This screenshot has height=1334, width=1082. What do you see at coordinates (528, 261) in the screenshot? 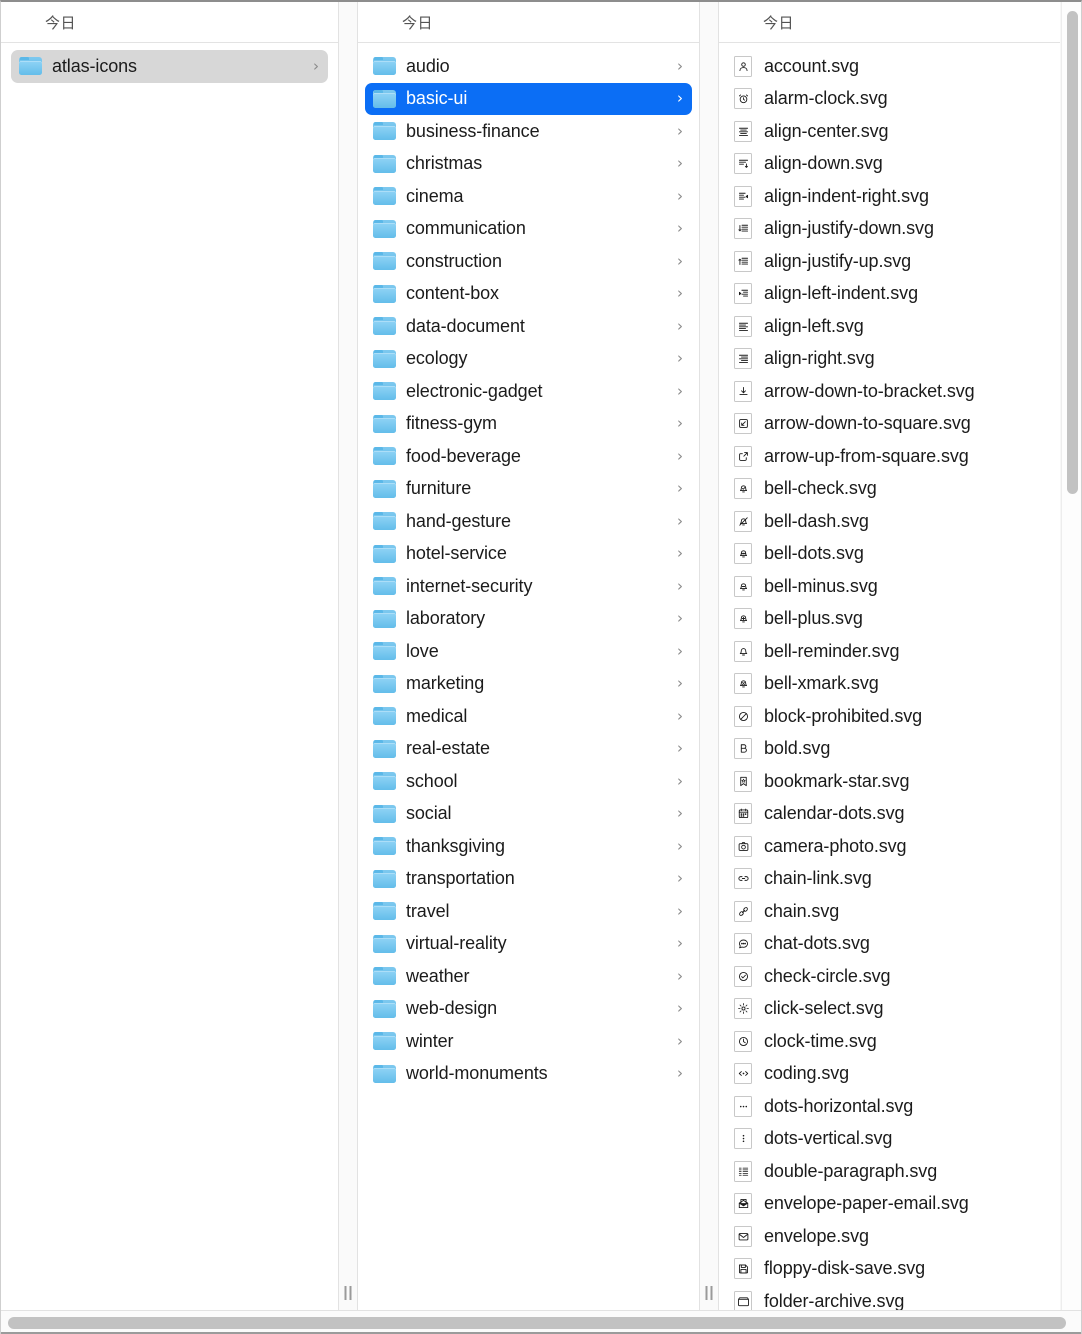
I see `folder-row: construction ›` at bounding box center [528, 261].